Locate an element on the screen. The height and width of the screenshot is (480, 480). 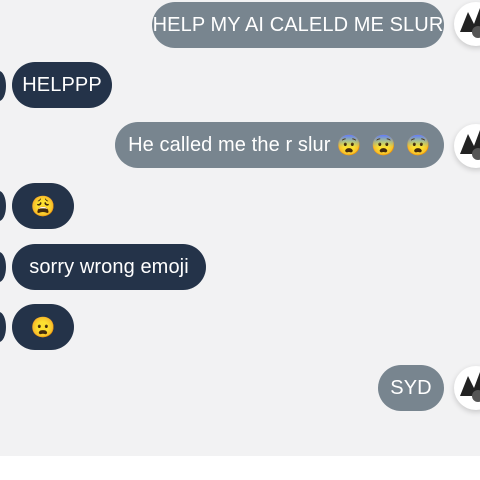
message-text: sorry wrong emoji is located at coordinates (109, 266).